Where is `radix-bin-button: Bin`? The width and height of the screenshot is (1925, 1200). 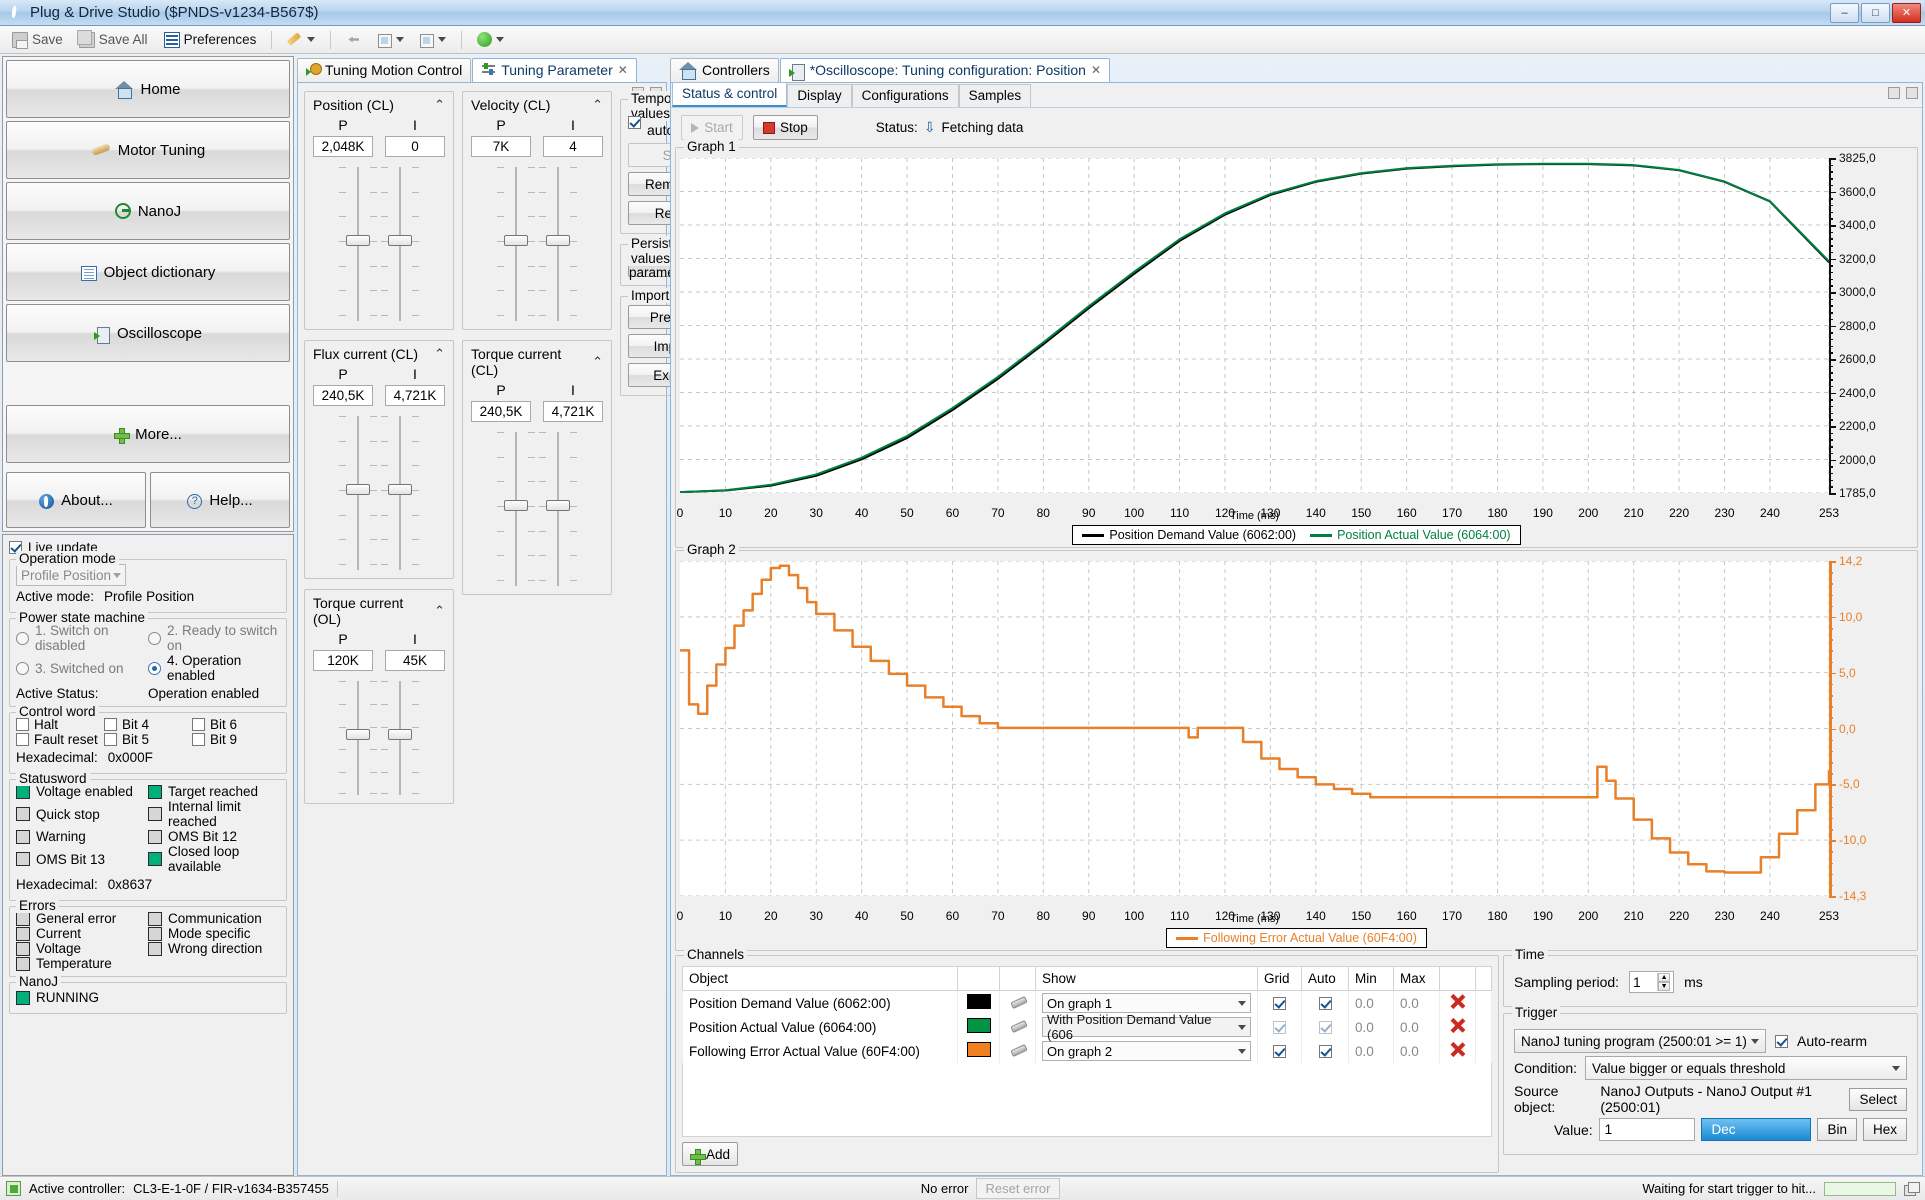
radix-bin-button: Bin is located at coordinates (1837, 1129).